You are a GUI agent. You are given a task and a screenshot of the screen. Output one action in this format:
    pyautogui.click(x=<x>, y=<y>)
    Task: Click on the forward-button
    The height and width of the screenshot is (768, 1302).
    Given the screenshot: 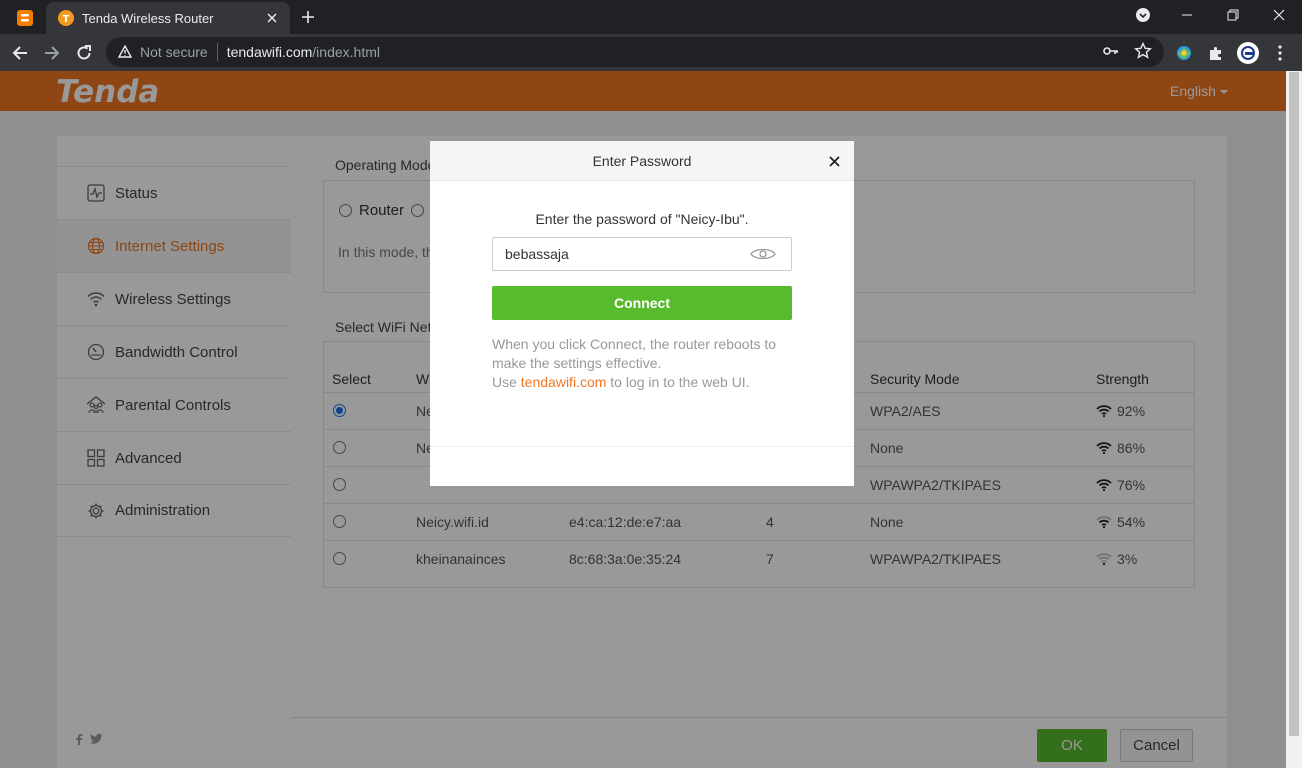 What is the action you would take?
    pyautogui.click(x=52, y=53)
    